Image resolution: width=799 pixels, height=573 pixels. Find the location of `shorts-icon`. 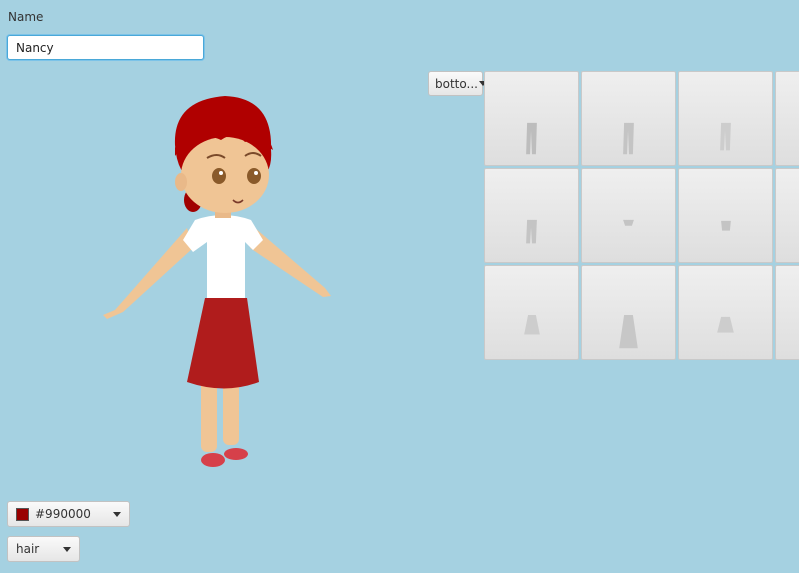

shorts-icon is located at coordinates (726, 225).